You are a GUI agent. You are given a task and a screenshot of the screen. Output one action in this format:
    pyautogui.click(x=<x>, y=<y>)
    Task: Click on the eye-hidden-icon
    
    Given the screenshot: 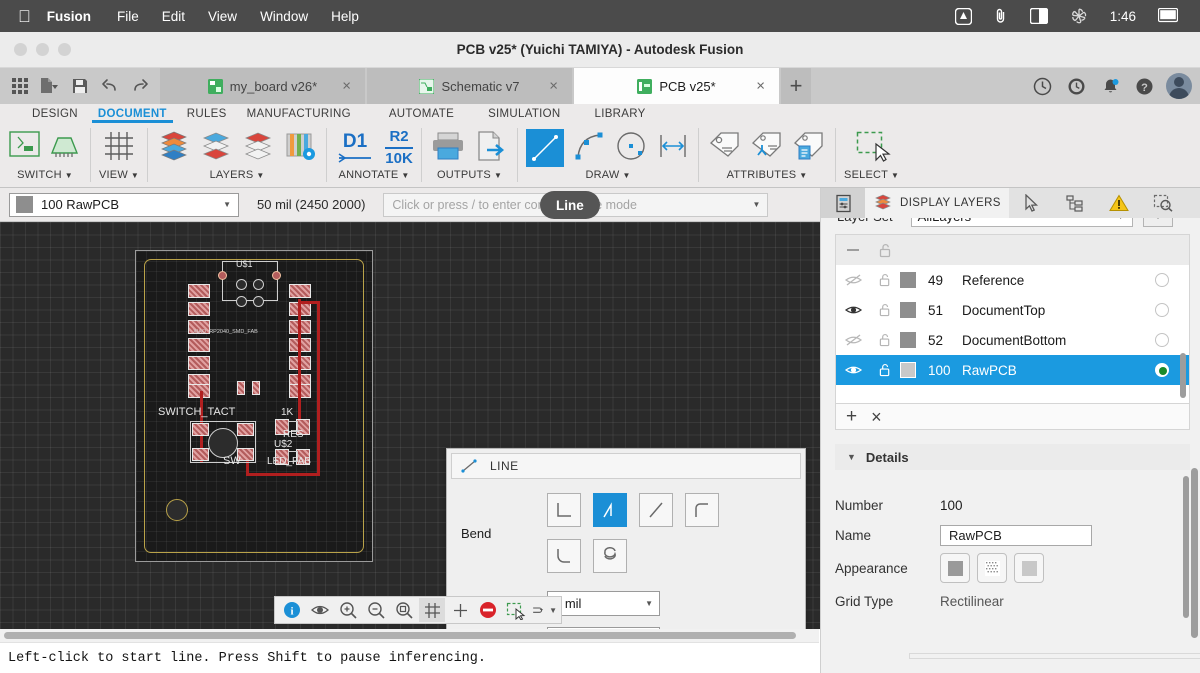 What is the action you would take?
    pyautogui.click(x=853, y=340)
    